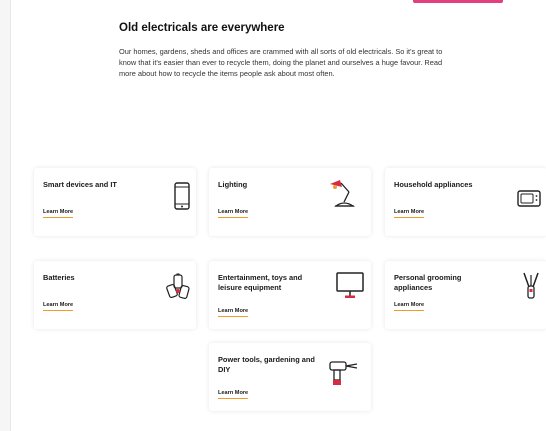 Image resolution: width=546 pixels, height=431 pixels. I want to click on desk-lamp-icon, so click(342, 194).